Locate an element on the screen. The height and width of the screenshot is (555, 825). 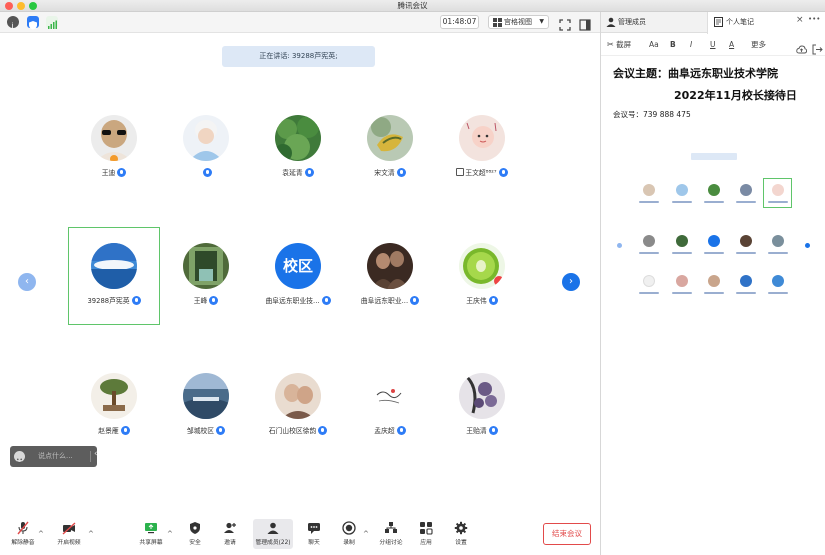
participant-name: 王庆伟 is located at coordinates (476, 301).